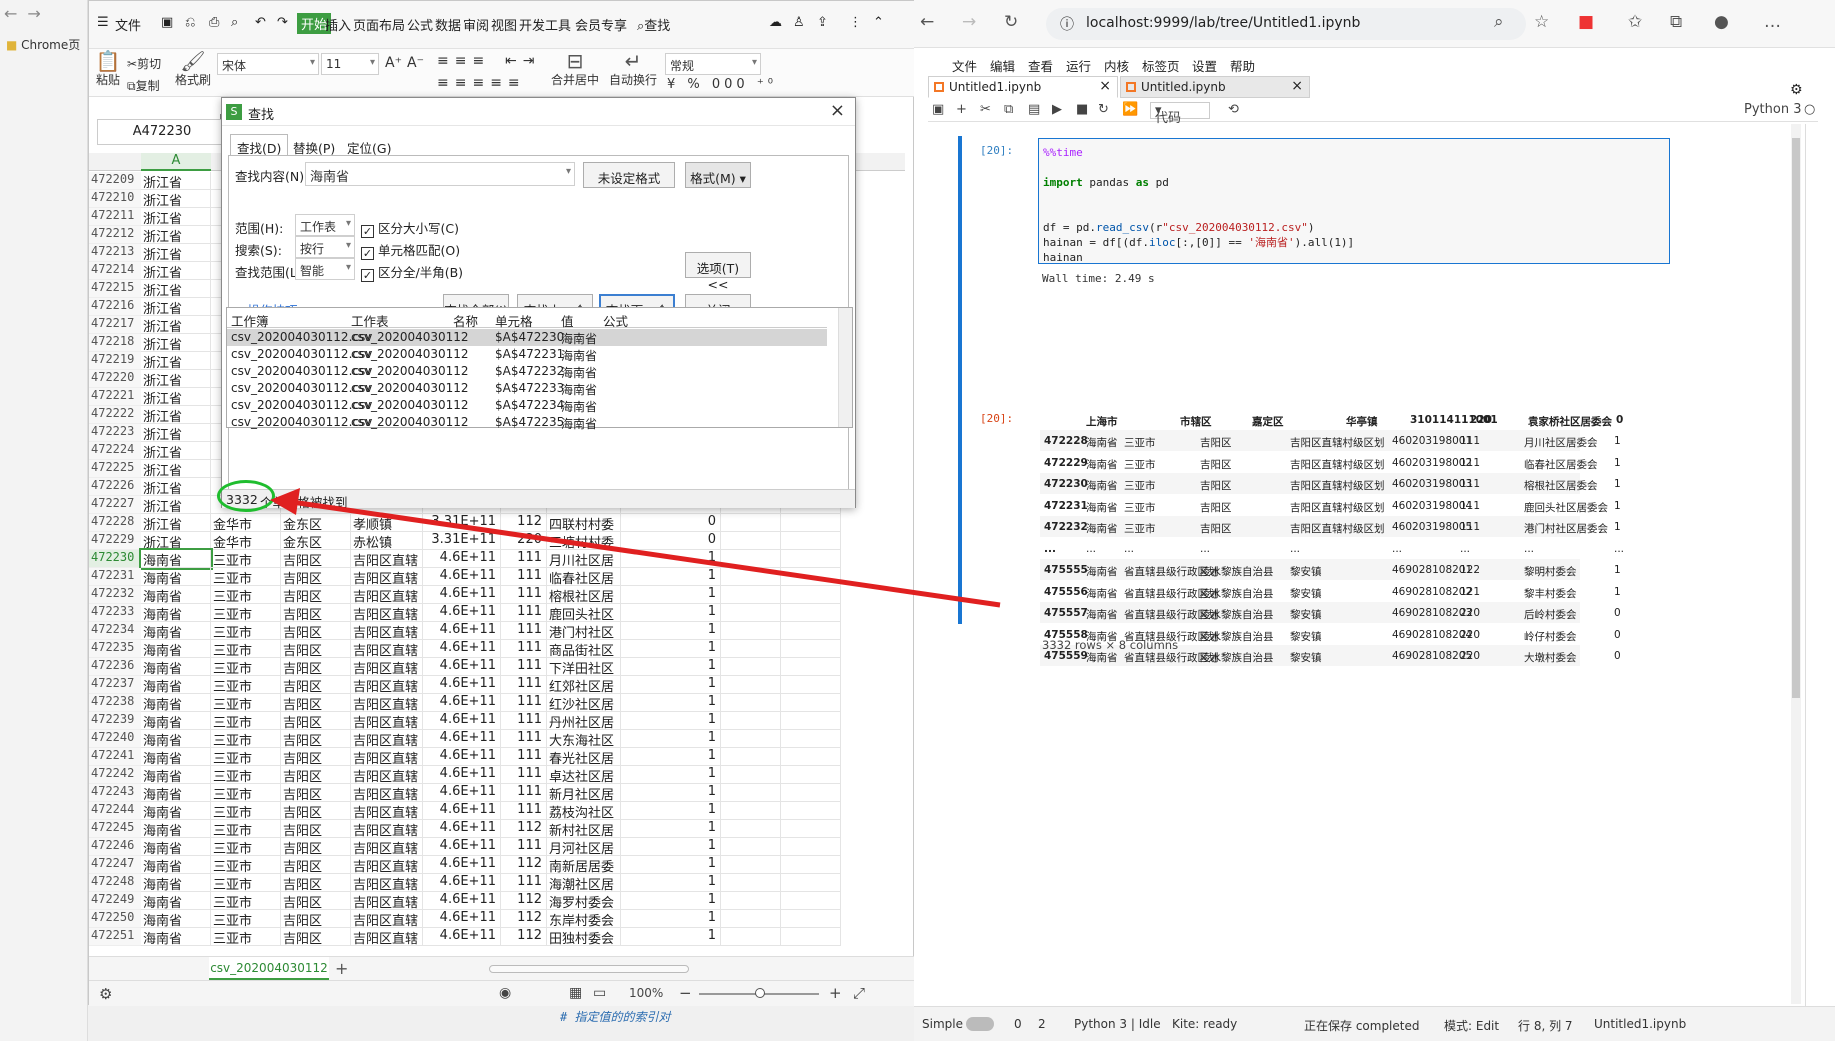 Image resolution: width=1835 pixels, height=1041 pixels. What do you see at coordinates (584, 649) in the screenshot?
I see `cell-g: 商品街社区` at bounding box center [584, 649].